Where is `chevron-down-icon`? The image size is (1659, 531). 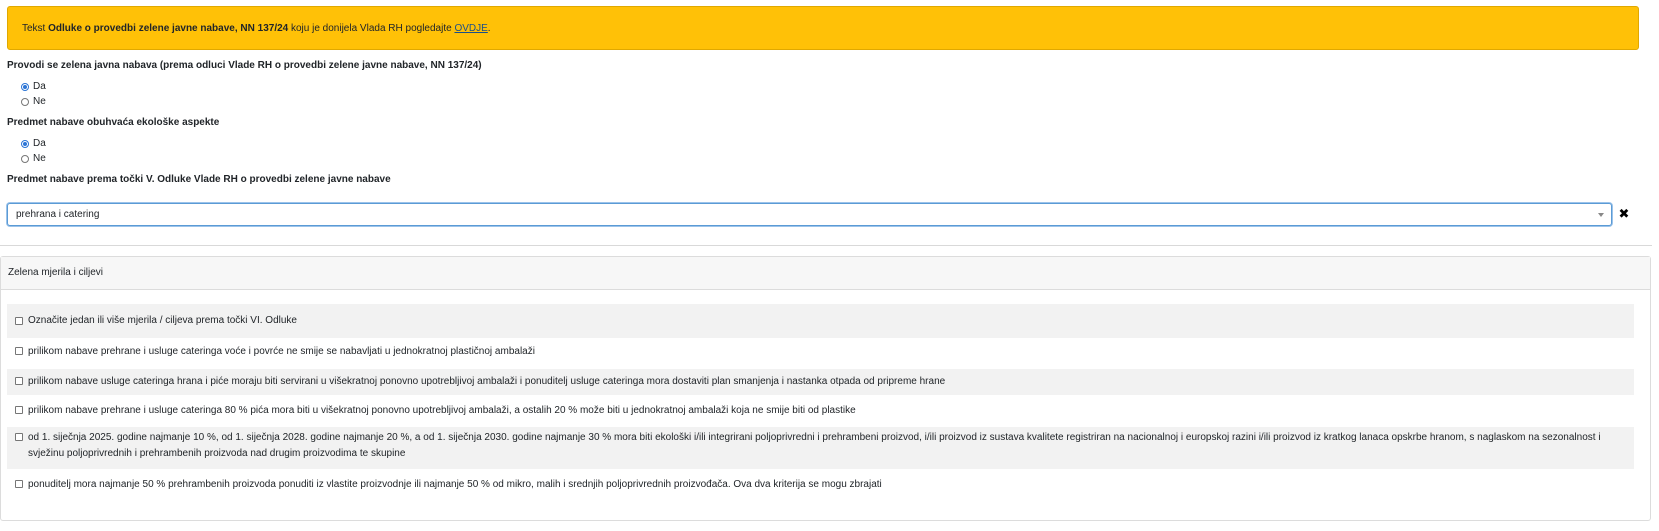
chevron-down-icon is located at coordinates (1601, 215).